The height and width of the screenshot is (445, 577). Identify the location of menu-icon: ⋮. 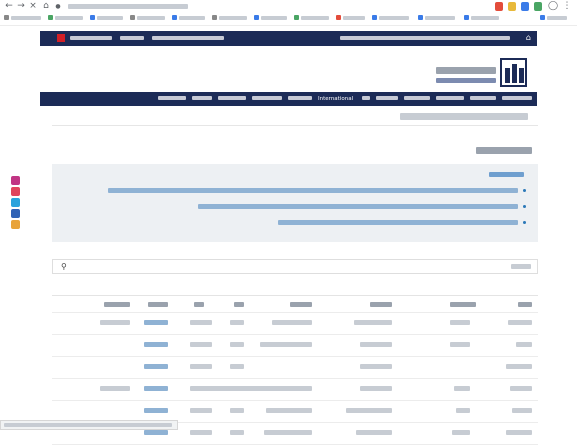
(567, 6).